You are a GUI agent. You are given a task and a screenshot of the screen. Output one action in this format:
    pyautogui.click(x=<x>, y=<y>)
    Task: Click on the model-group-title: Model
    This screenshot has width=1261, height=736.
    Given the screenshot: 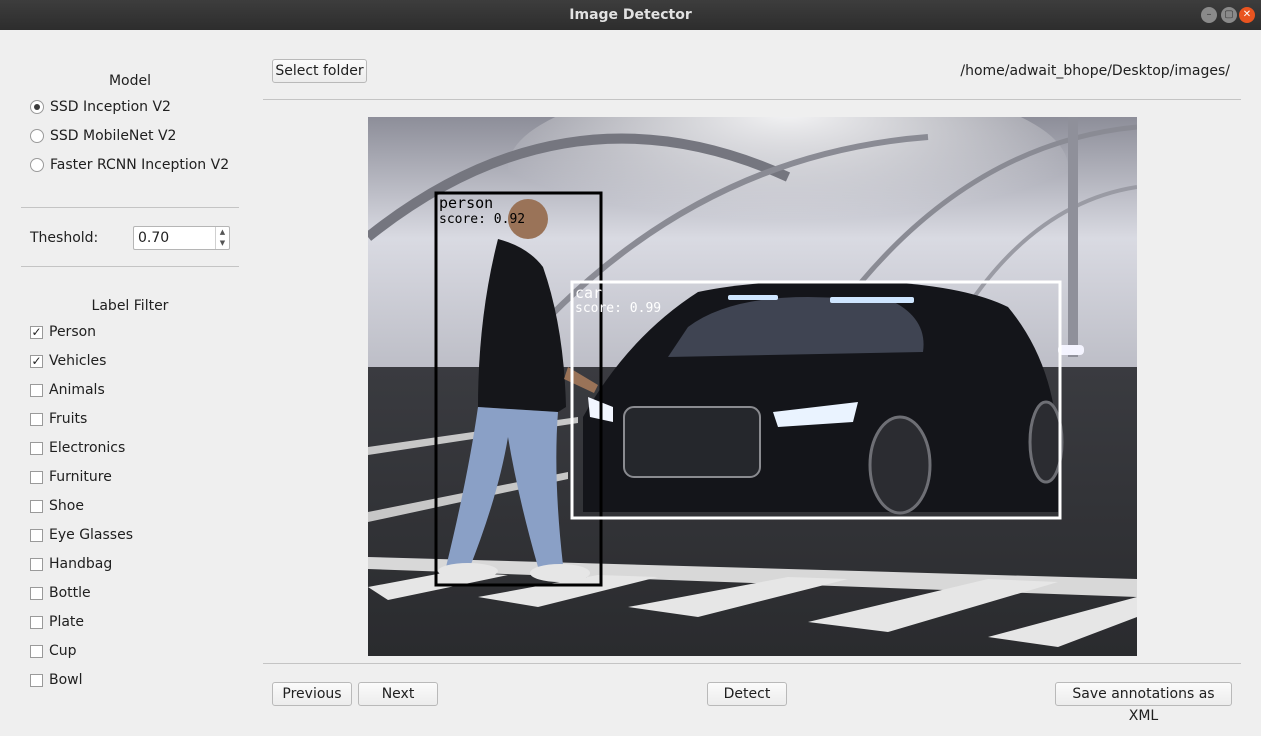 What is the action you would take?
    pyautogui.click(x=130, y=81)
    